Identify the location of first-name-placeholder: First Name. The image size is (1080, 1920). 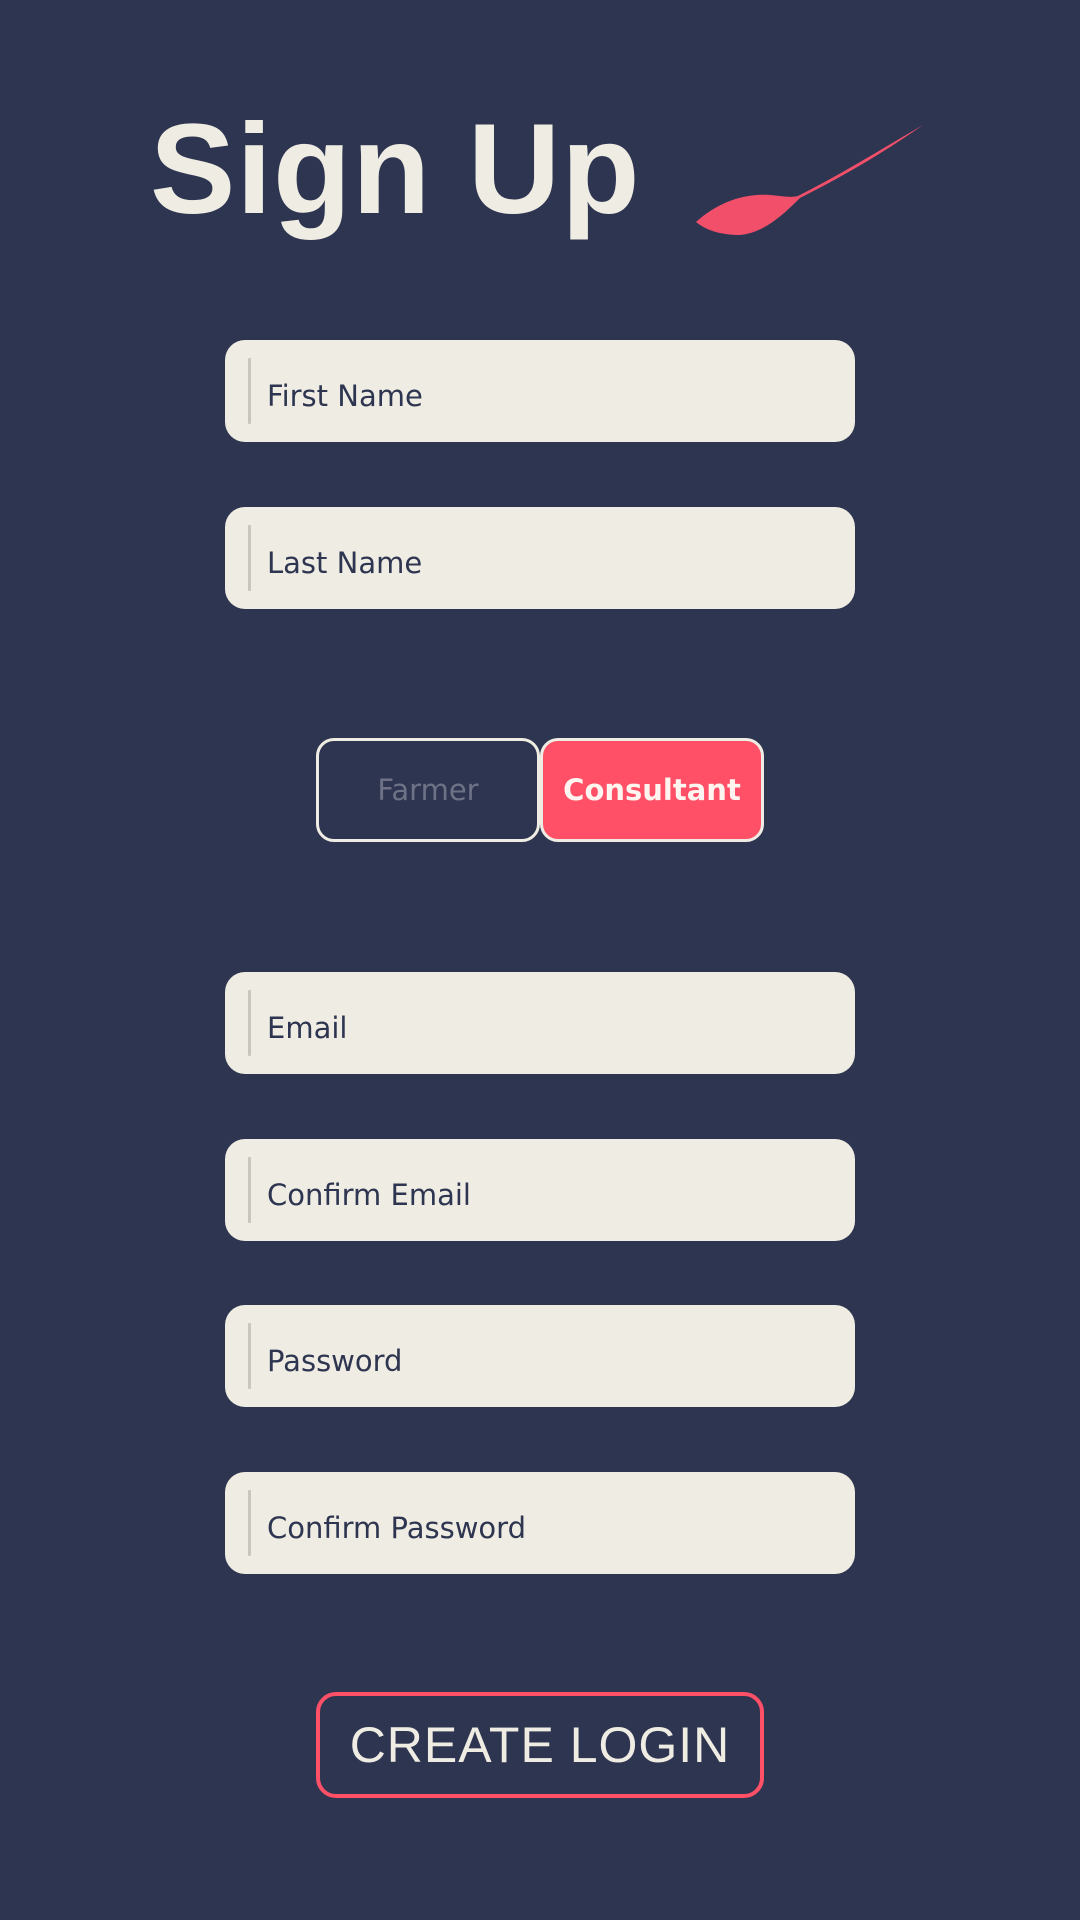
(345, 396).